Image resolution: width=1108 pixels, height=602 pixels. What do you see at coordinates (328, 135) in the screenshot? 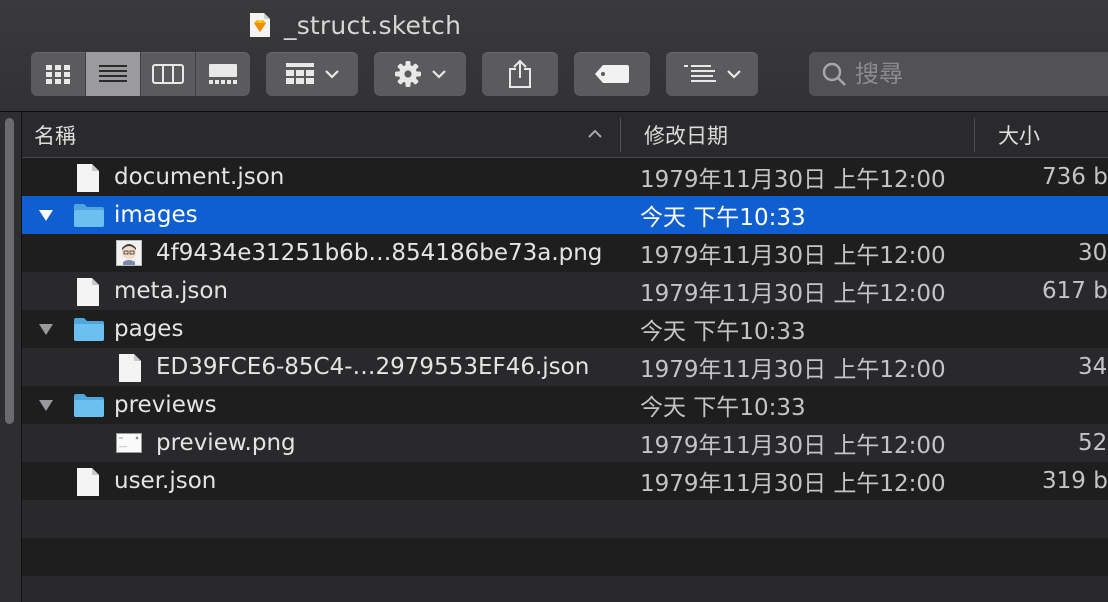
I see `column-name-header: 名稱` at bounding box center [328, 135].